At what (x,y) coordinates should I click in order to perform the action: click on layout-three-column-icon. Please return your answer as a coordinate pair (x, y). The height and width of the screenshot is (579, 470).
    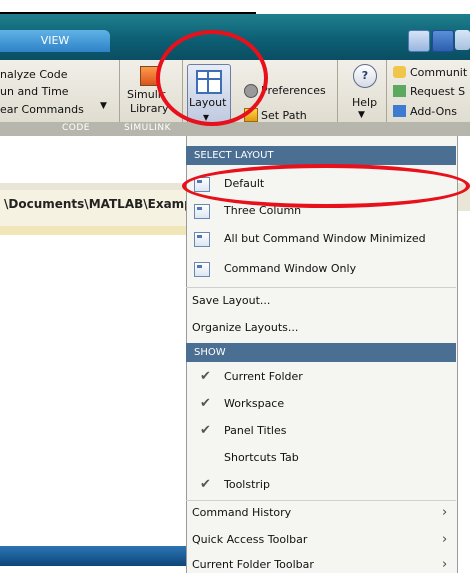
    Looking at the image, I should click on (202, 211).